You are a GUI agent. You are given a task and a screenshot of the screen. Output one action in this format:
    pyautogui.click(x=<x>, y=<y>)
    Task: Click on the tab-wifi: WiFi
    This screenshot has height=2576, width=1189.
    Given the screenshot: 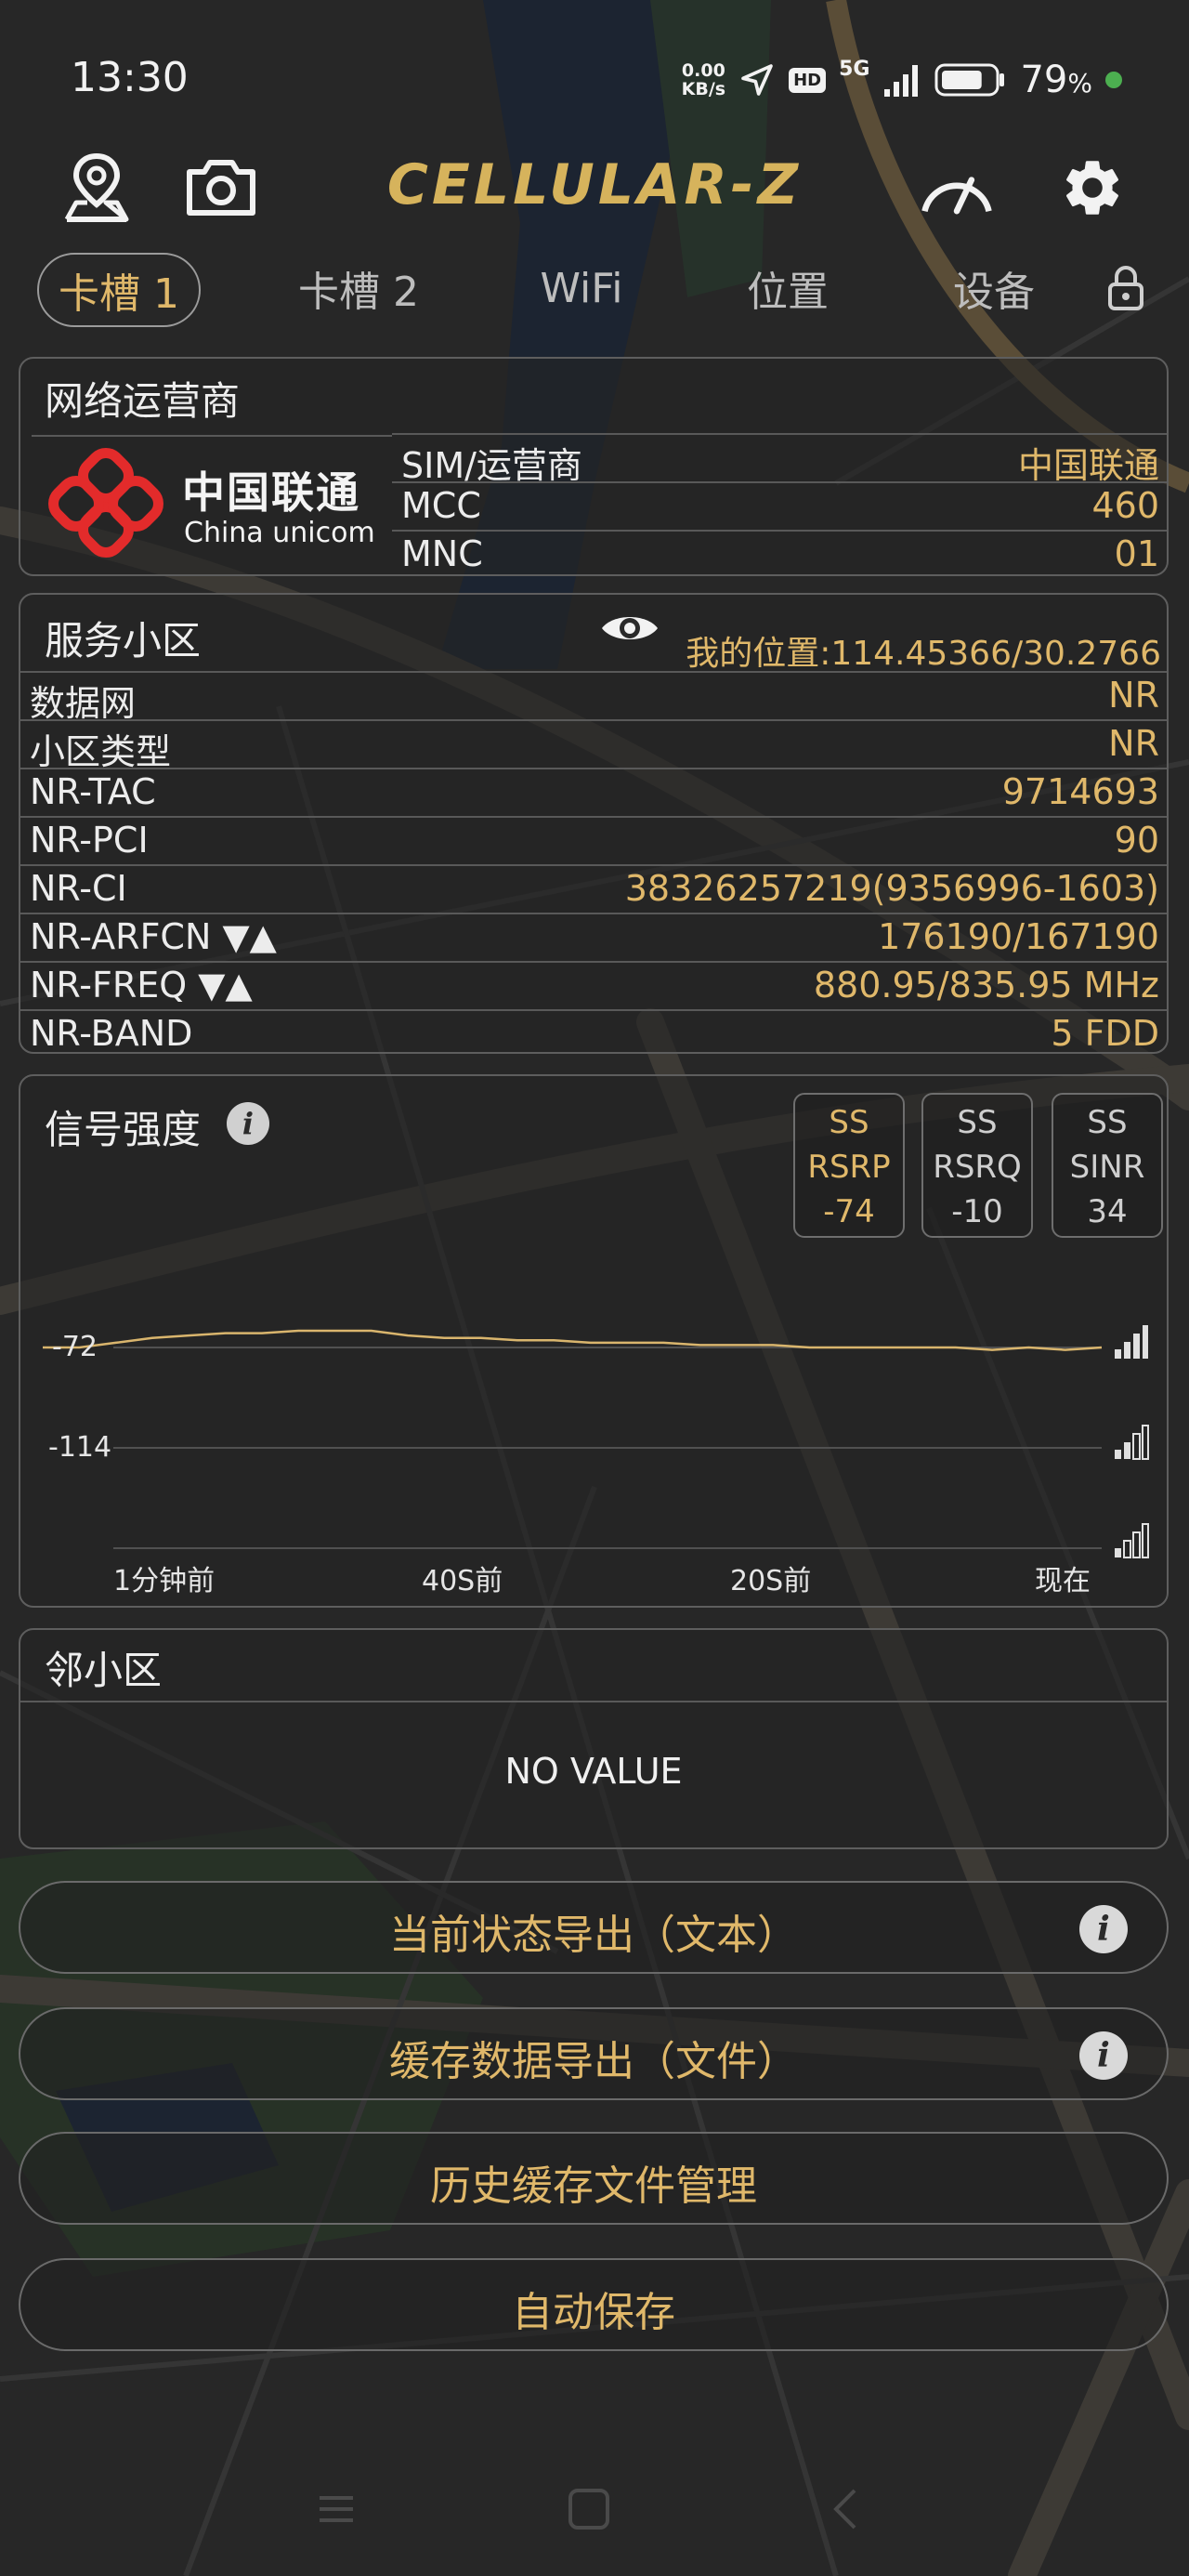 What is the action you would take?
    pyautogui.click(x=581, y=288)
    